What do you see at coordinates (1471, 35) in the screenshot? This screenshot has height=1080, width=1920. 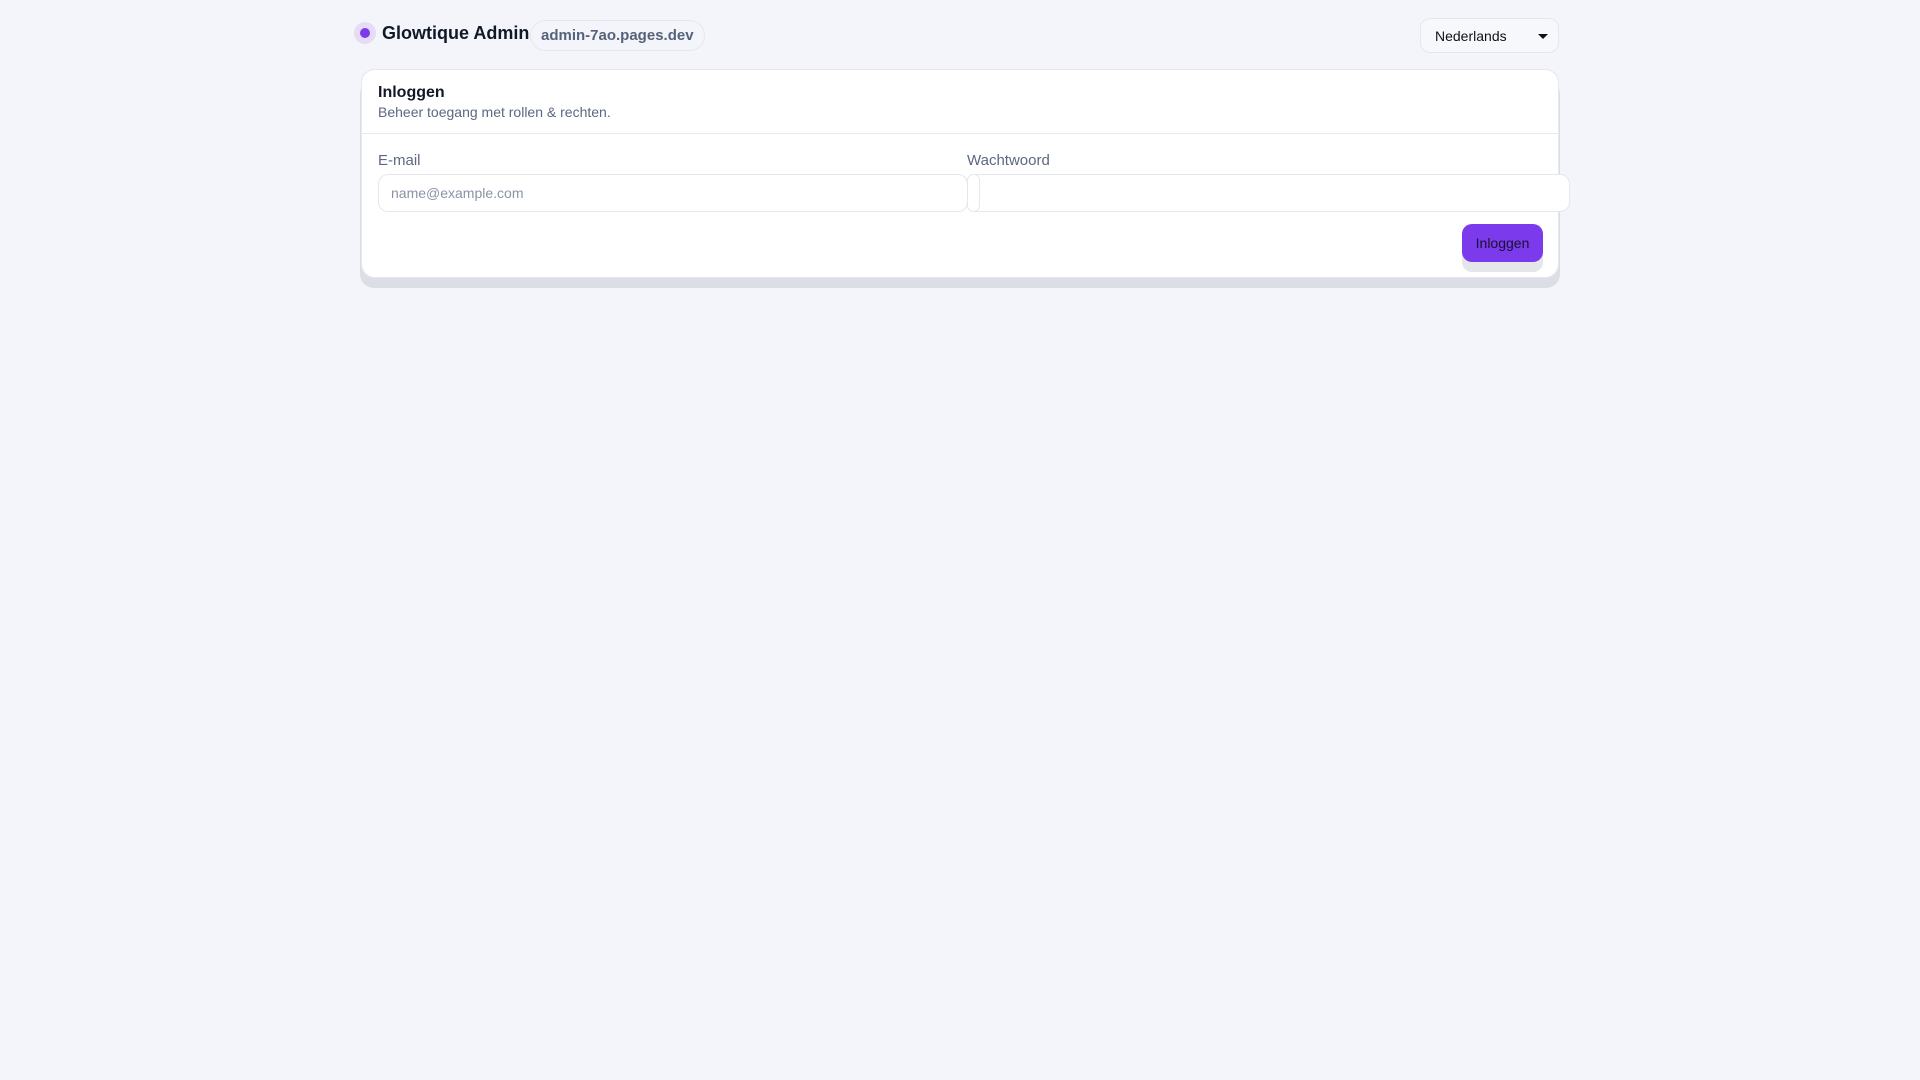 I see `language-value: Nederlands` at bounding box center [1471, 35].